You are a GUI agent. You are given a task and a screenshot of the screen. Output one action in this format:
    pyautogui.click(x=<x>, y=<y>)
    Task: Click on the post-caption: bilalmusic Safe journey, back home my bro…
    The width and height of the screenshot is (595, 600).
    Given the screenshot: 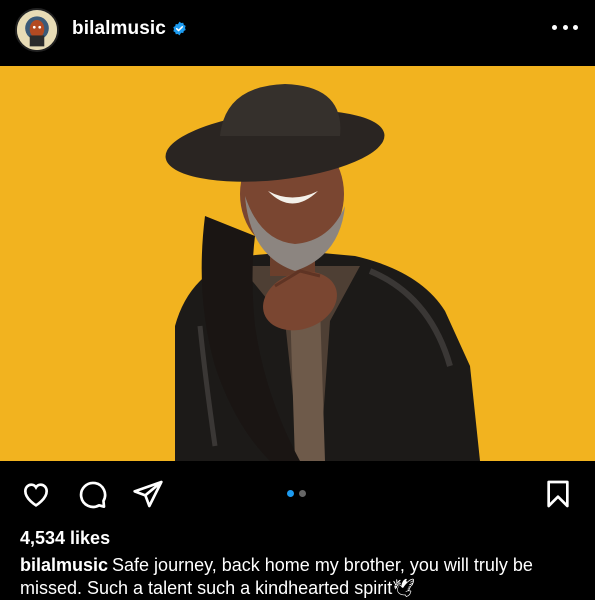 What is the action you would take?
    pyautogui.click(x=300, y=577)
    